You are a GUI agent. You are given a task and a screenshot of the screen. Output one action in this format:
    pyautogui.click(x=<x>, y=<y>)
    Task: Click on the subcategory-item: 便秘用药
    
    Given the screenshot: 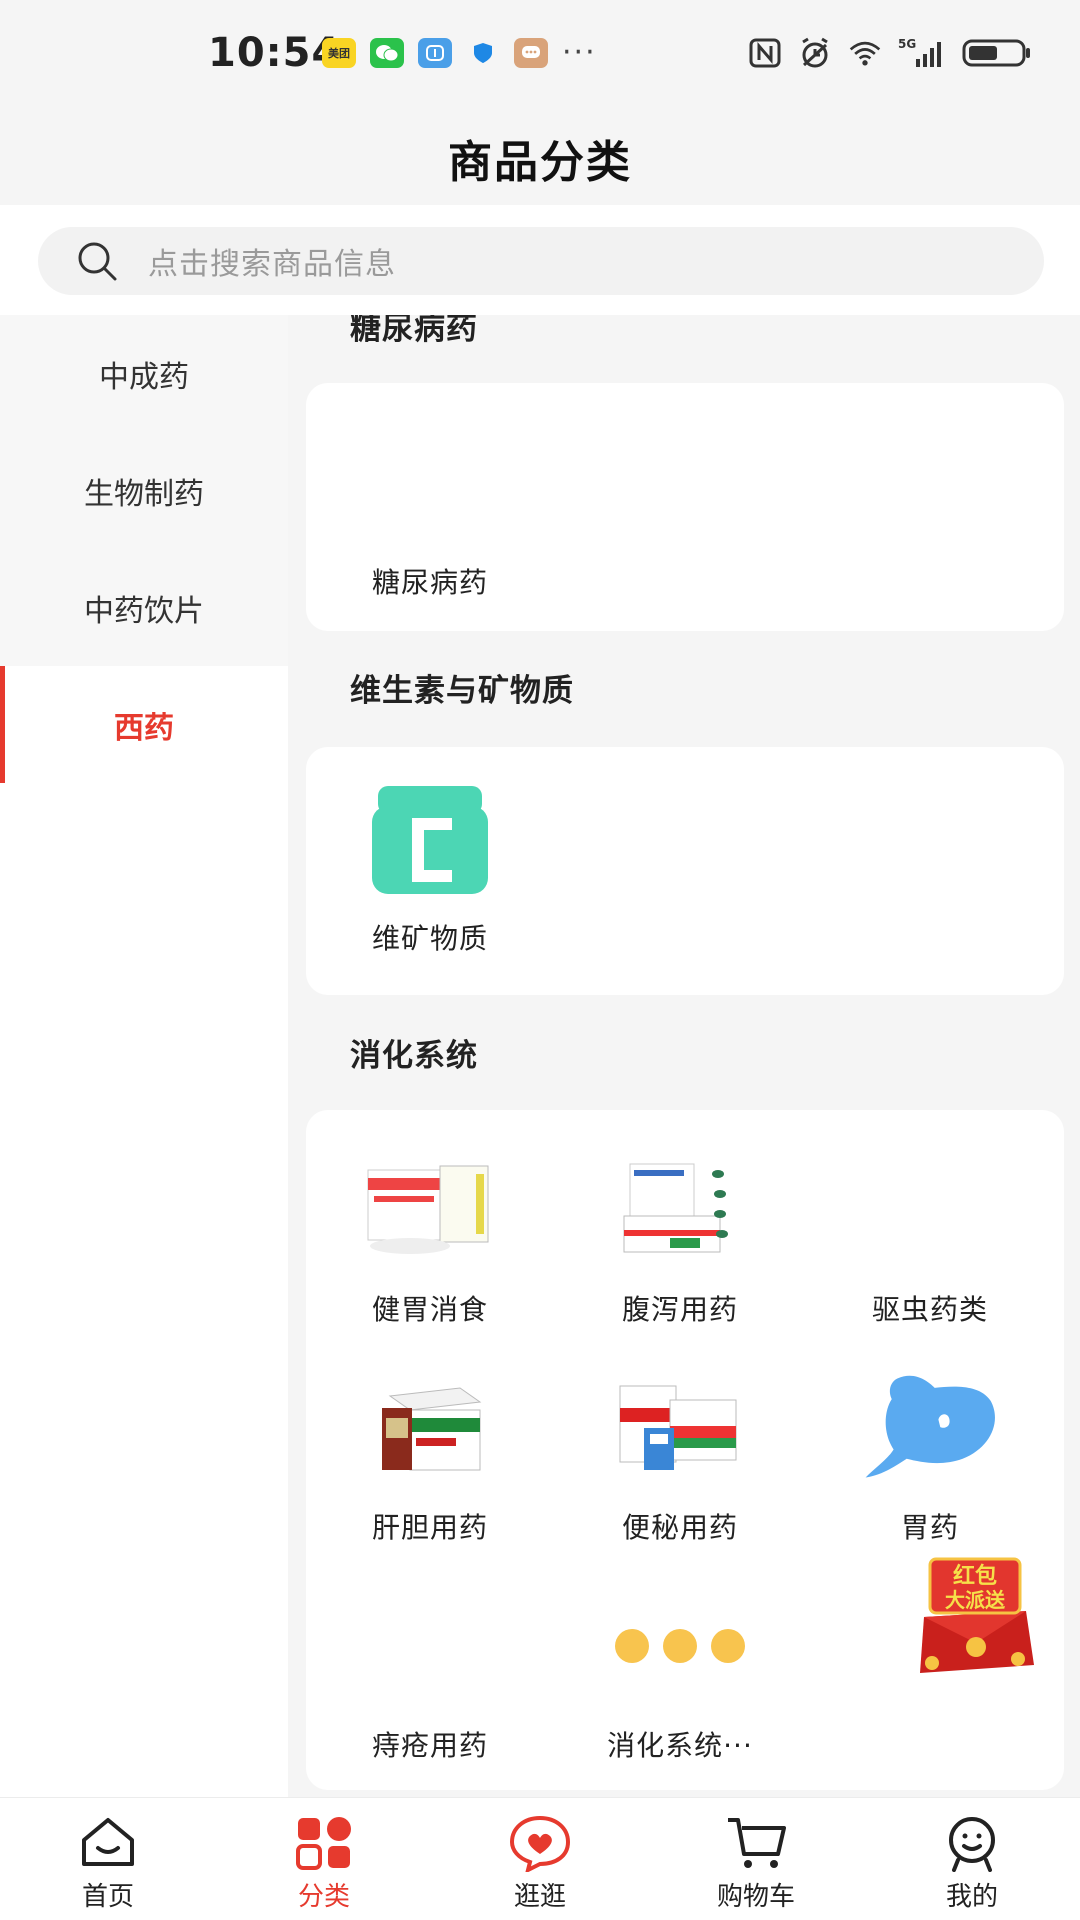 What is the action you would take?
    pyautogui.click(x=680, y=1457)
    